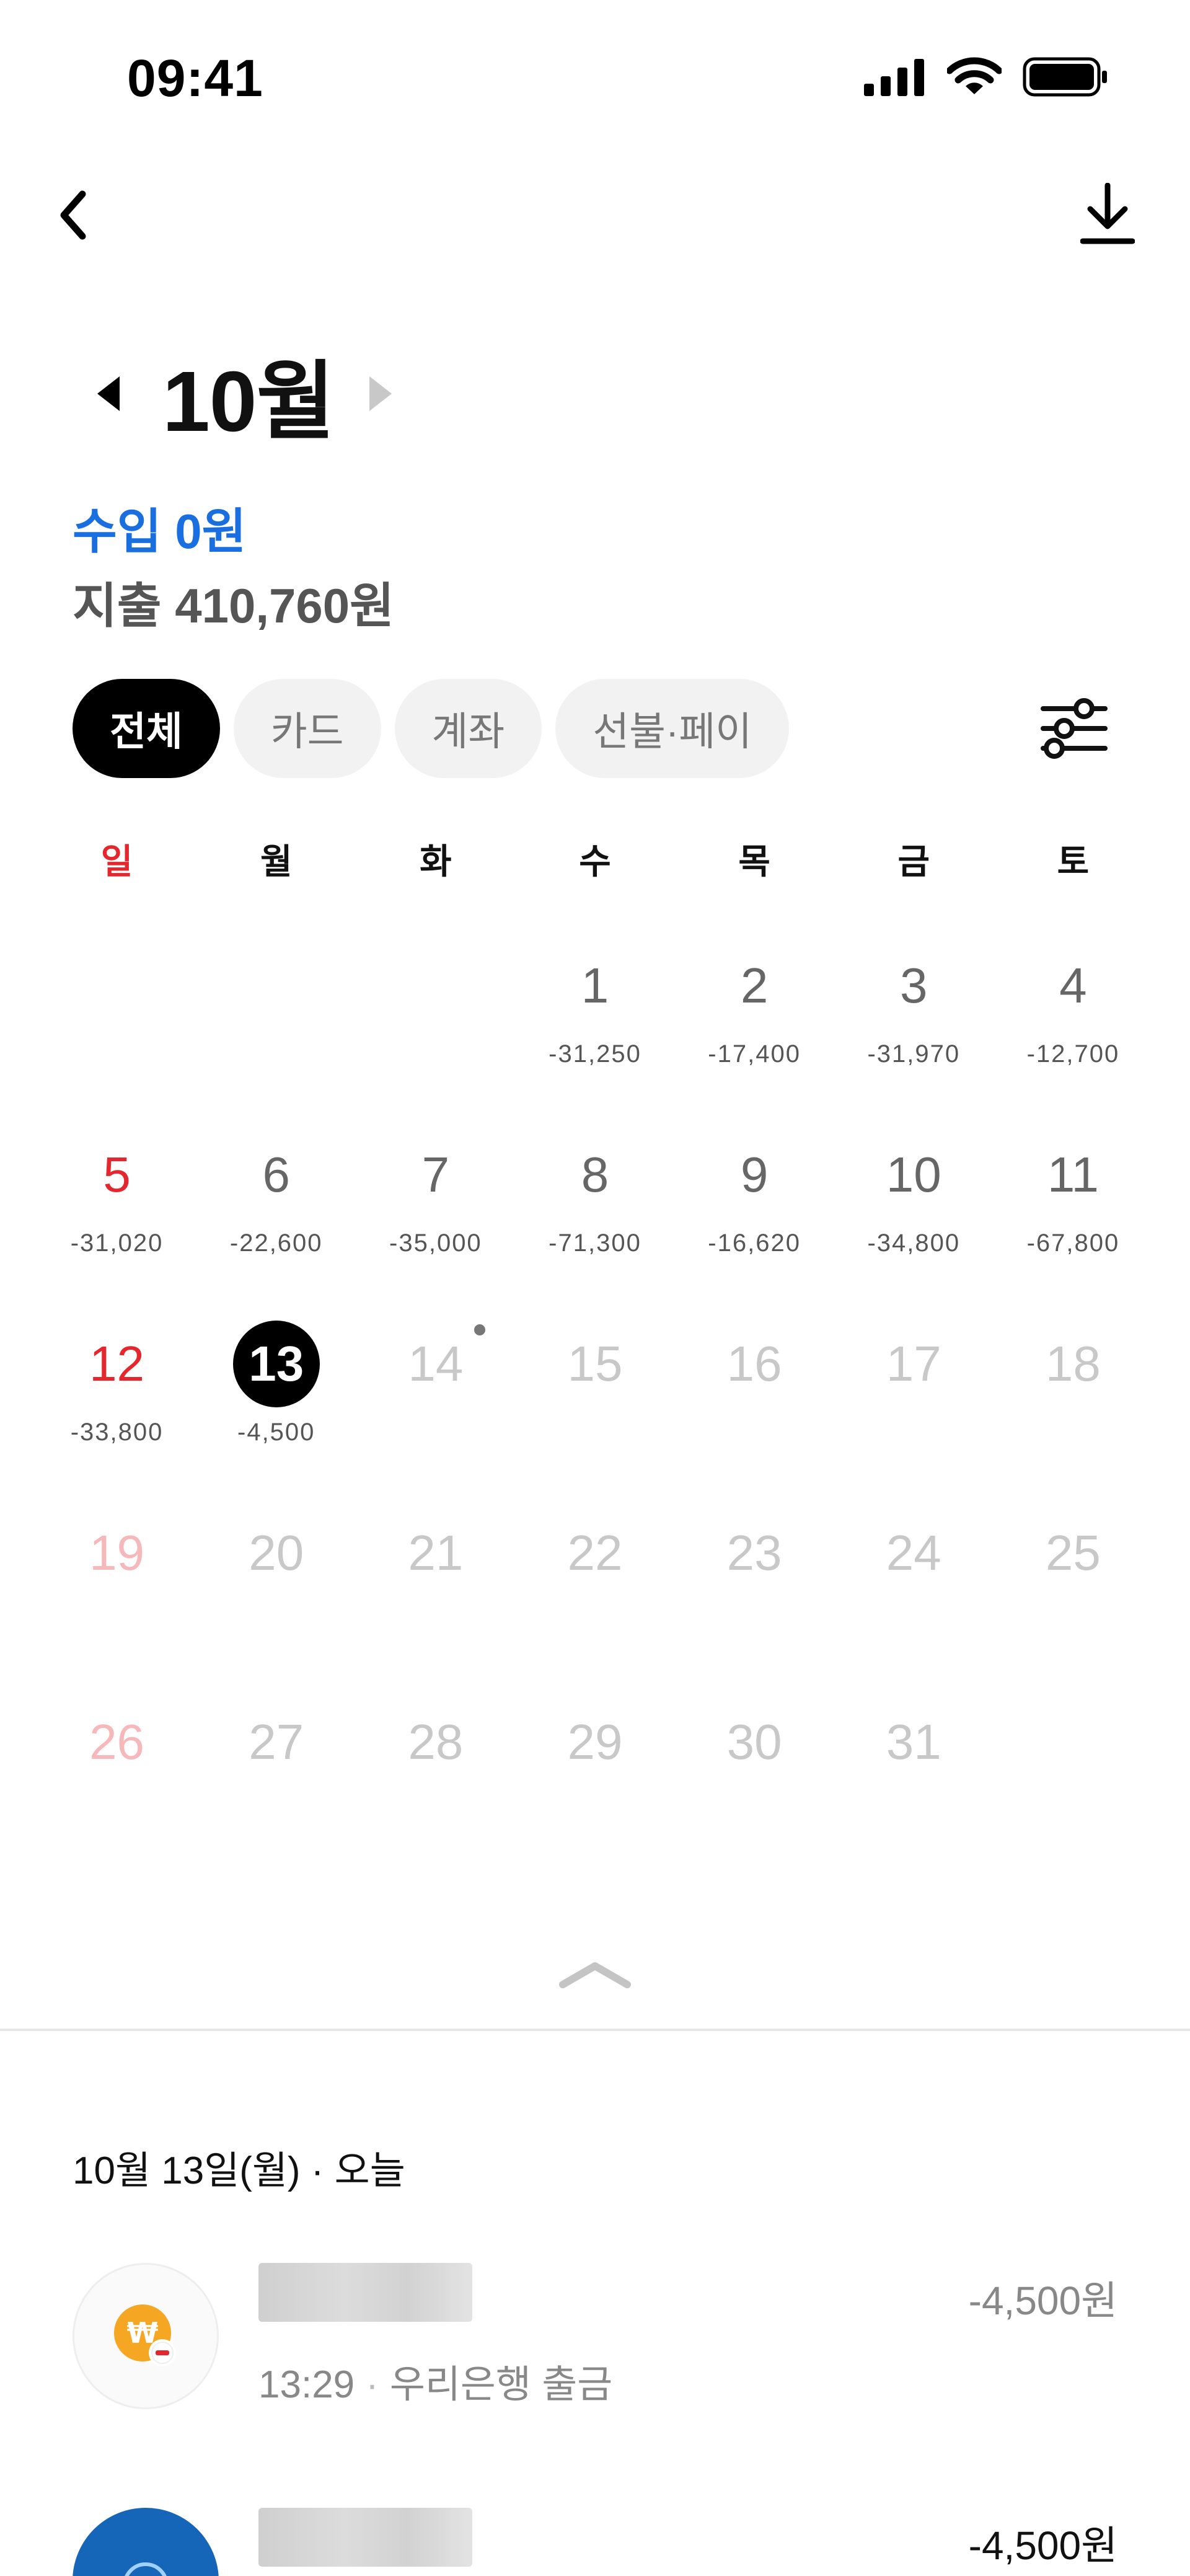 The width and height of the screenshot is (1190, 2576). Describe the element at coordinates (595, 1174) in the screenshot. I see `day-number: 8` at that location.